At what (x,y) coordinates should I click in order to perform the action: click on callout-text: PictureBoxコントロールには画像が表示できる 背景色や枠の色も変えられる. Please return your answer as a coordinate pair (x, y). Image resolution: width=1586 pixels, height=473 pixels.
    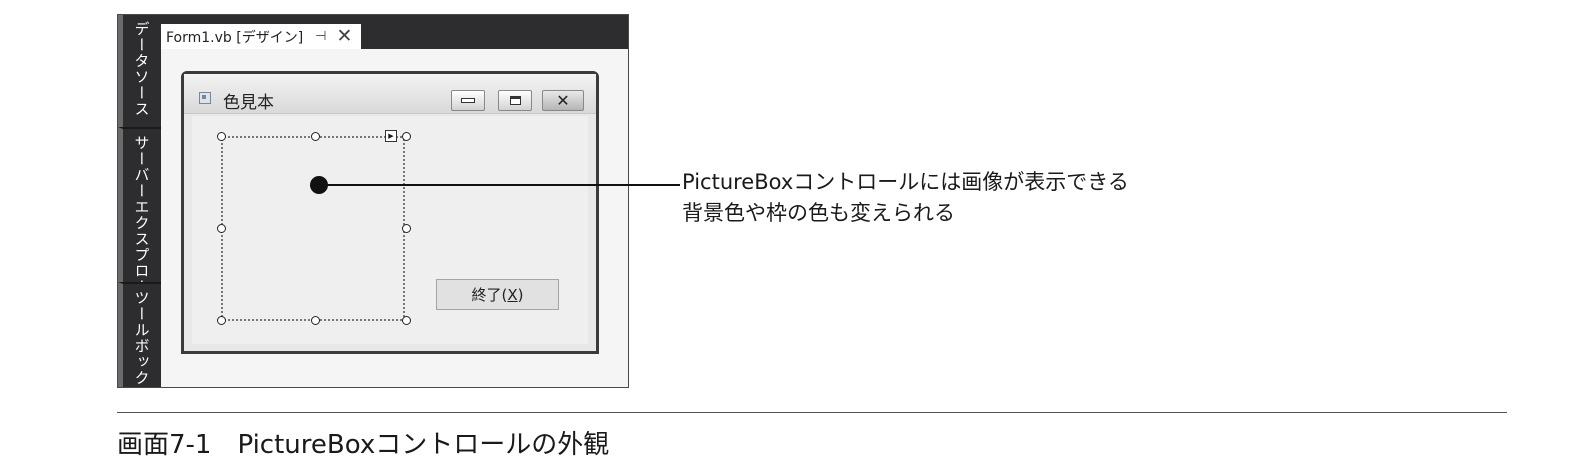
    Looking at the image, I should click on (905, 198).